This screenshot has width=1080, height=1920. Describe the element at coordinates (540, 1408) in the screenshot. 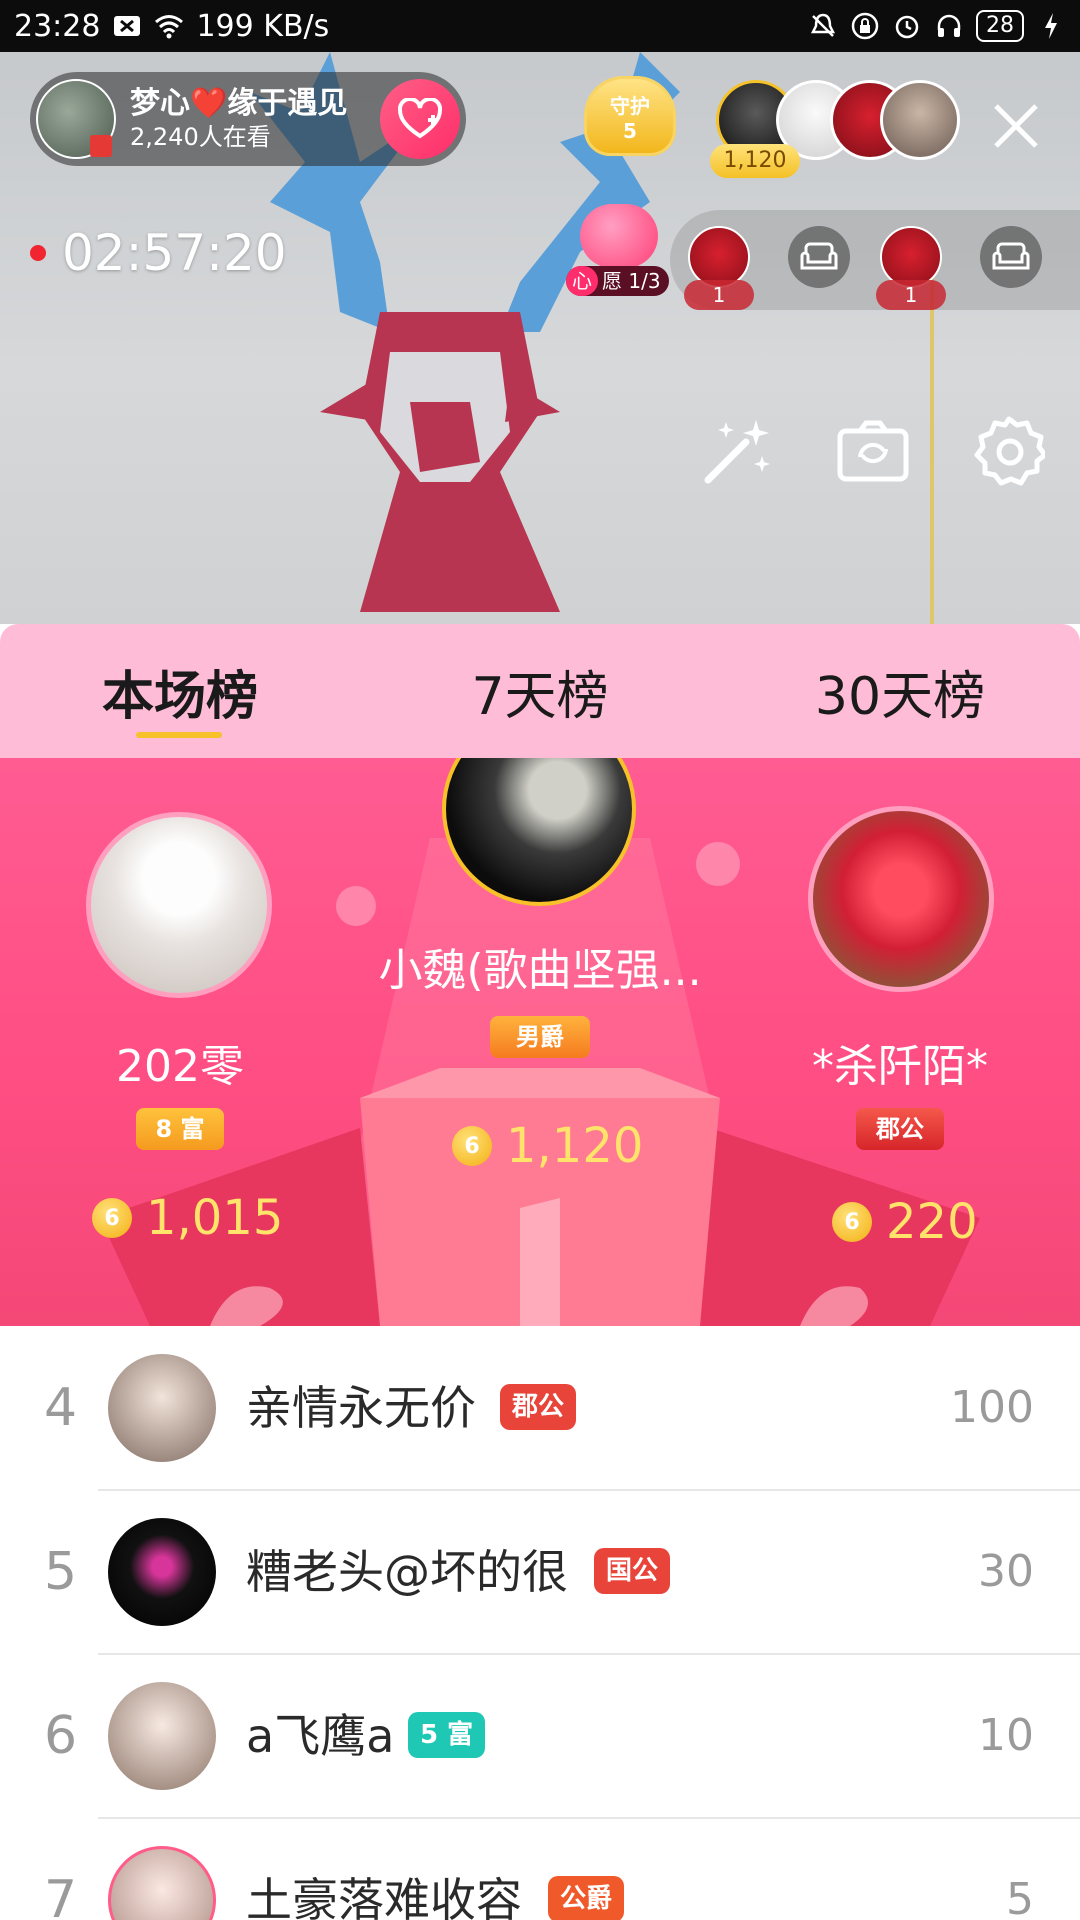

I see `list-item: 4 亲情永无价 郡公 100` at that location.